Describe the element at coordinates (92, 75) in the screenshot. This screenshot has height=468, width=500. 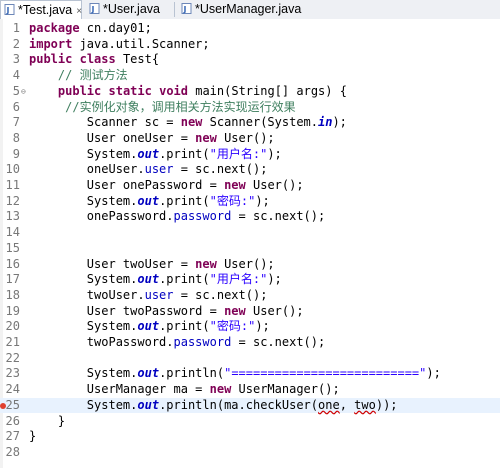
I see `code-text: // 测试方法` at that location.